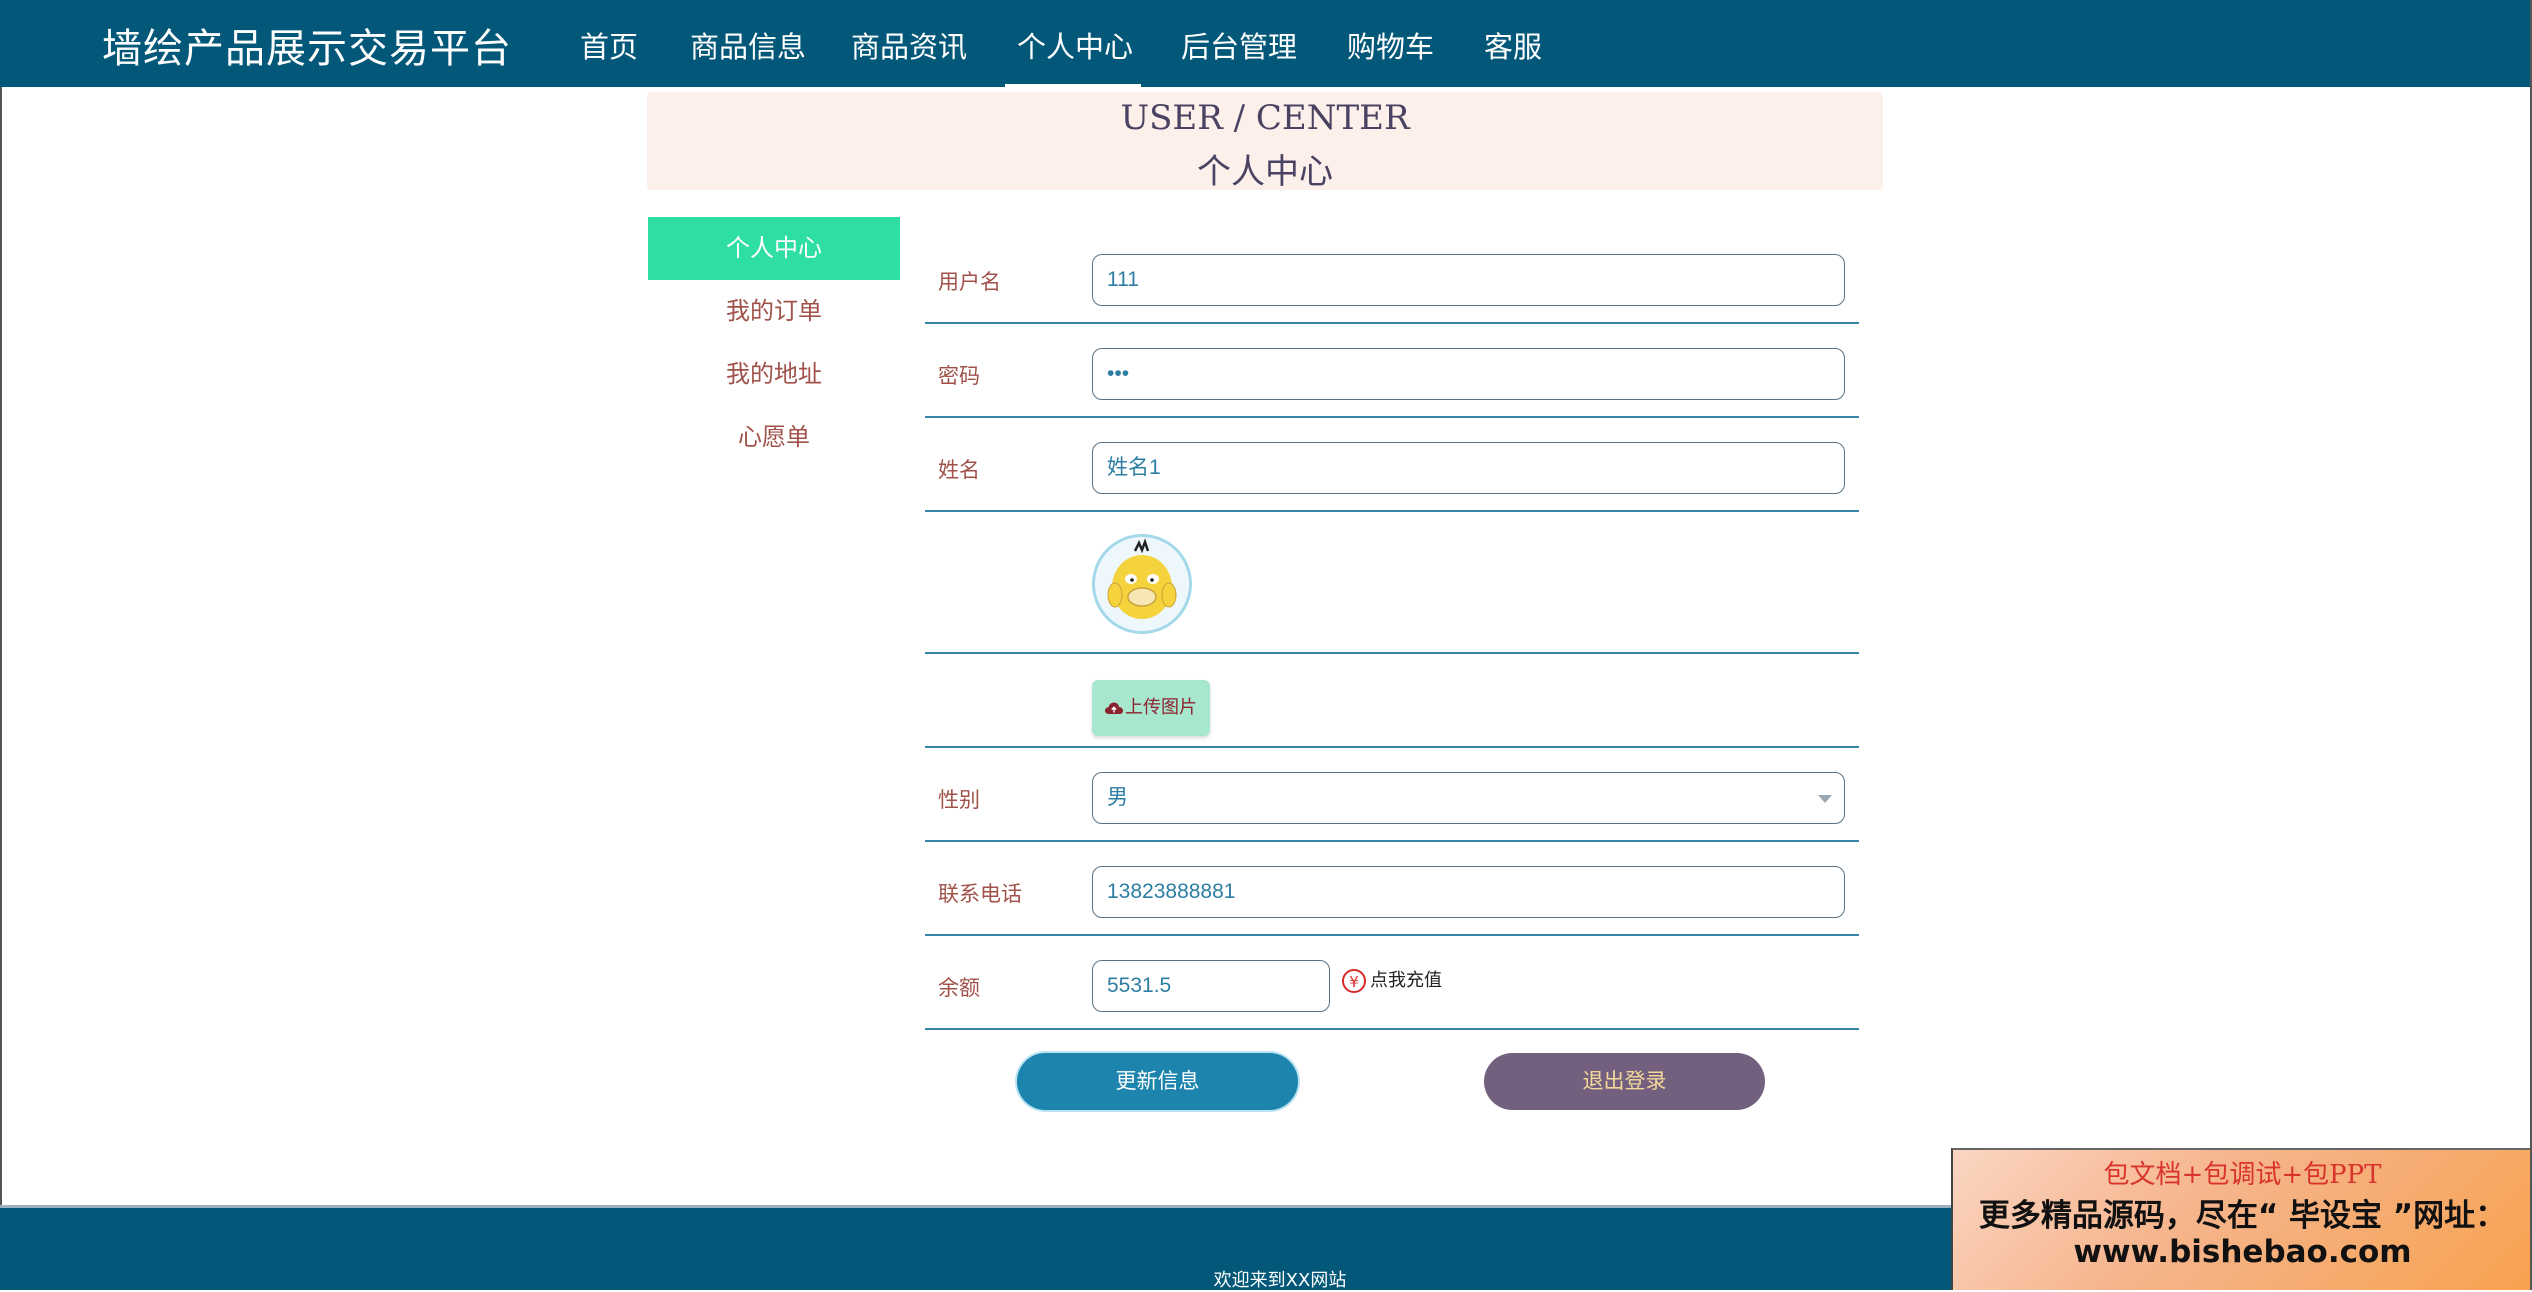 The image size is (2532, 1292). What do you see at coordinates (1265, 172) in the screenshot?
I see `banner-title-cn: 个人中心` at bounding box center [1265, 172].